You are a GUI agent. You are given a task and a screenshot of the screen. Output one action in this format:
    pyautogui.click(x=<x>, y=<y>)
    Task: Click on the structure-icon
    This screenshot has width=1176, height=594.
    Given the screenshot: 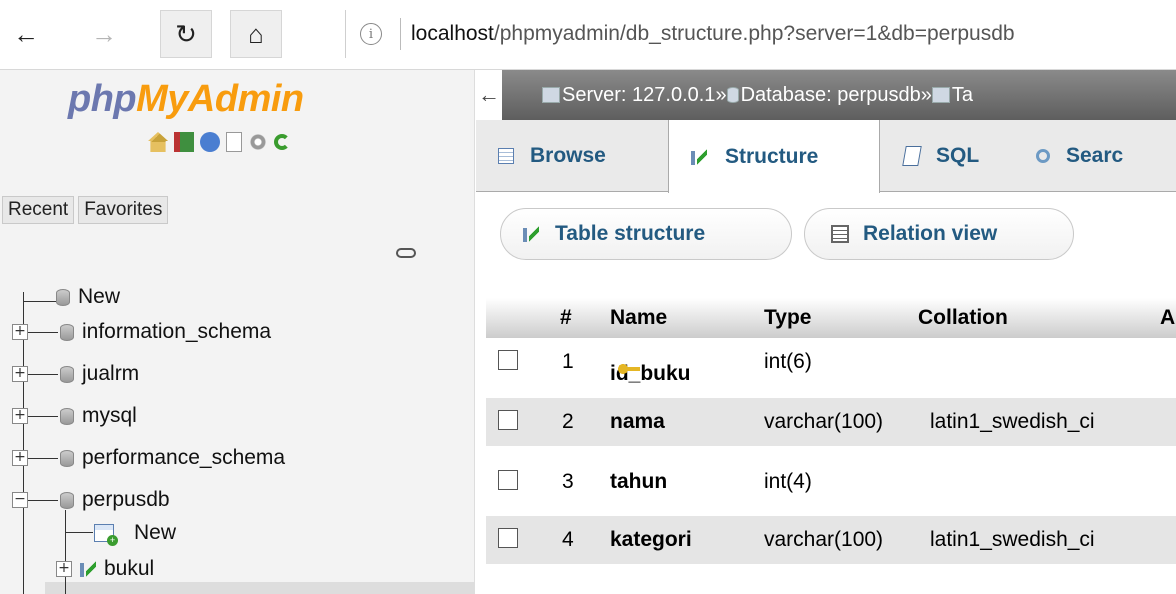 What is the action you would take?
    pyautogui.click(x=699, y=157)
    